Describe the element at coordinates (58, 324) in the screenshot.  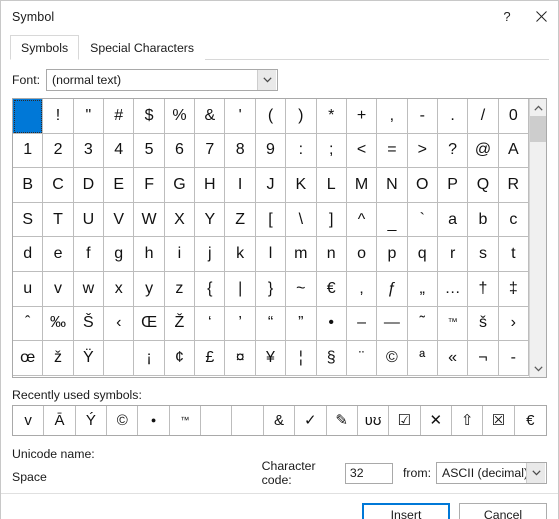
I see `symbol-cell: ‰` at that location.